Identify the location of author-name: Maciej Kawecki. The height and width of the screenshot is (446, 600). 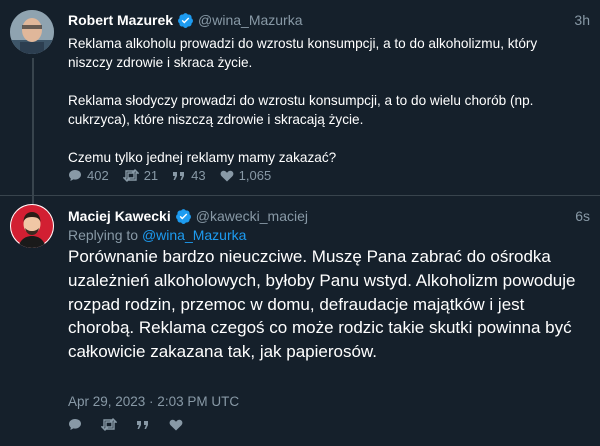
(119, 216).